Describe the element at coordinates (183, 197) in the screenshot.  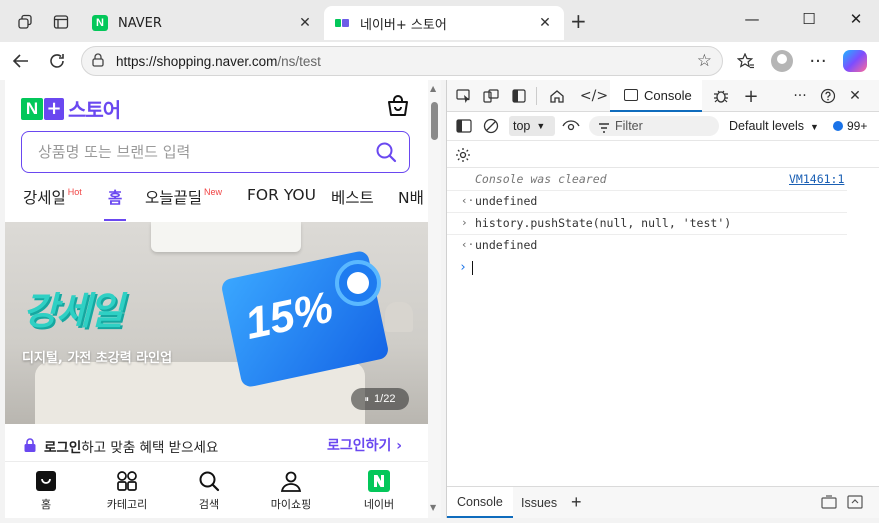
I see `nav-tab-today-deal: 오늘끝딜 New` at that location.